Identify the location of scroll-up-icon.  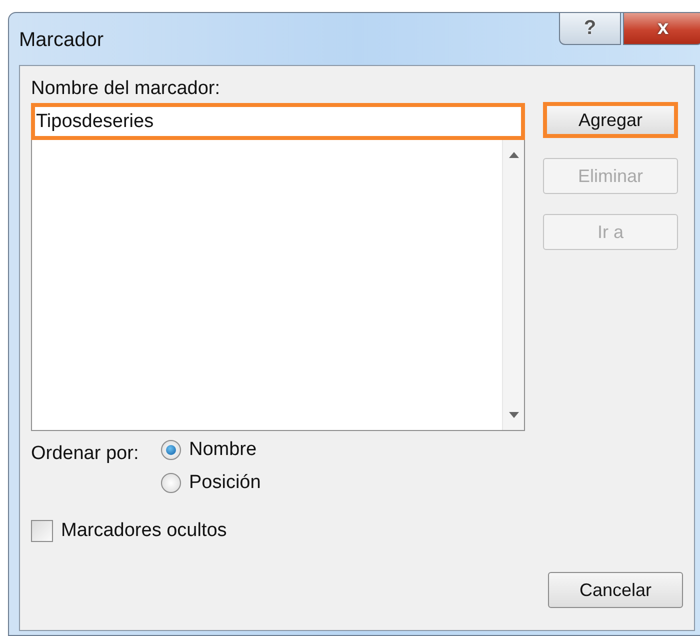
(513, 155).